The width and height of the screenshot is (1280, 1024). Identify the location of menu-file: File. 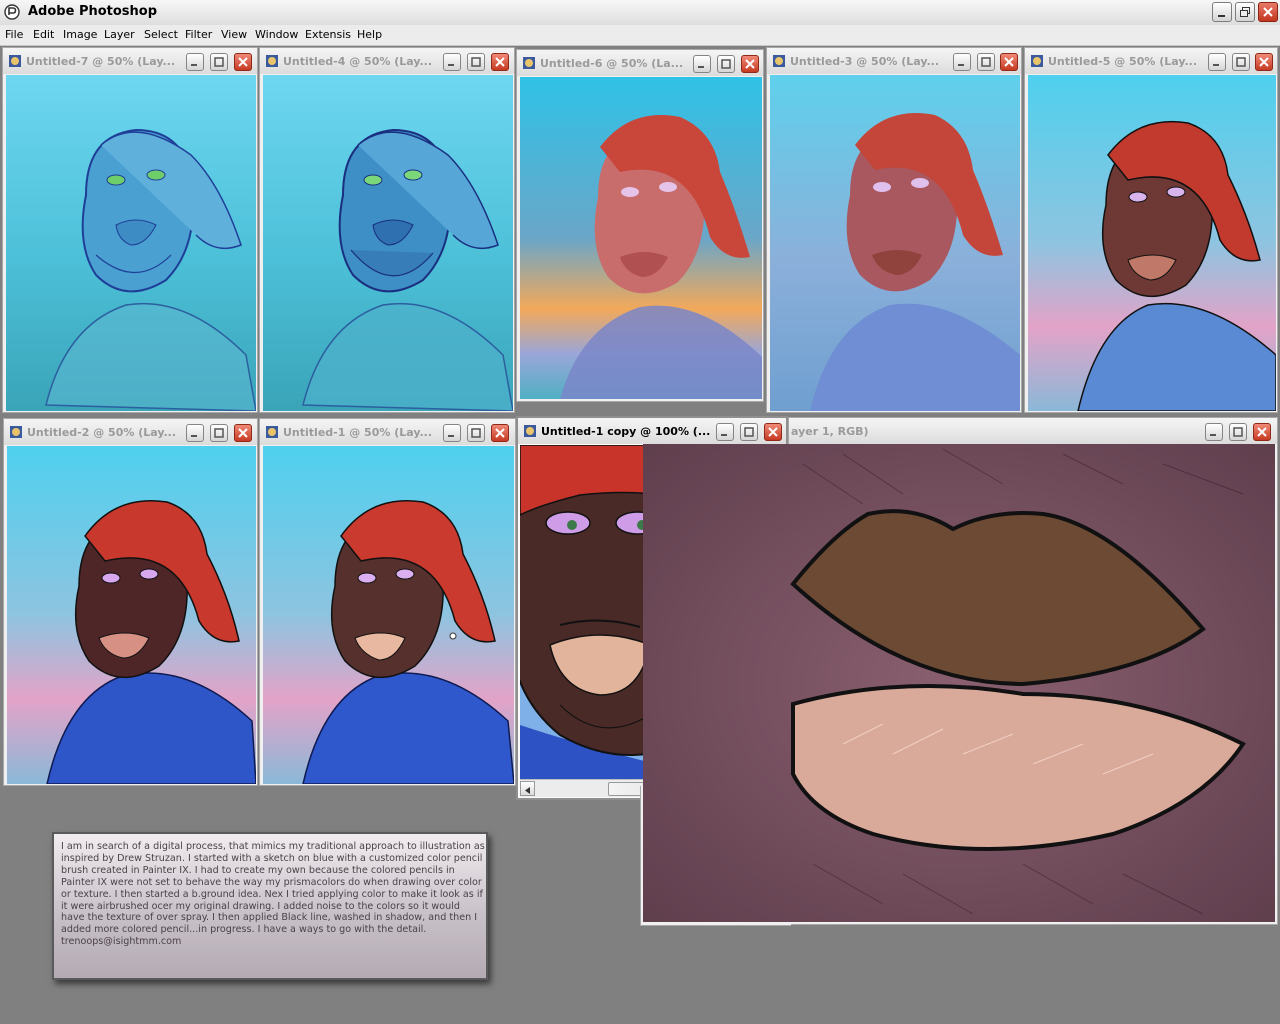
(14, 34).